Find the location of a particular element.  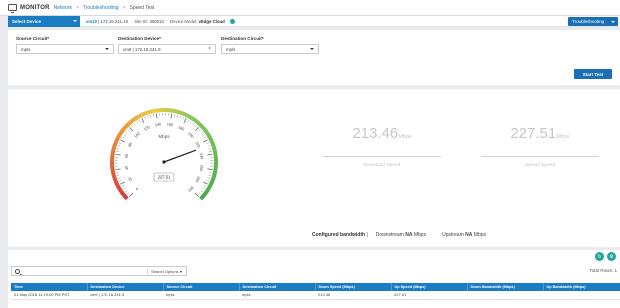

column-header: Down Speed (Mbps) is located at coordinates (353, 287).